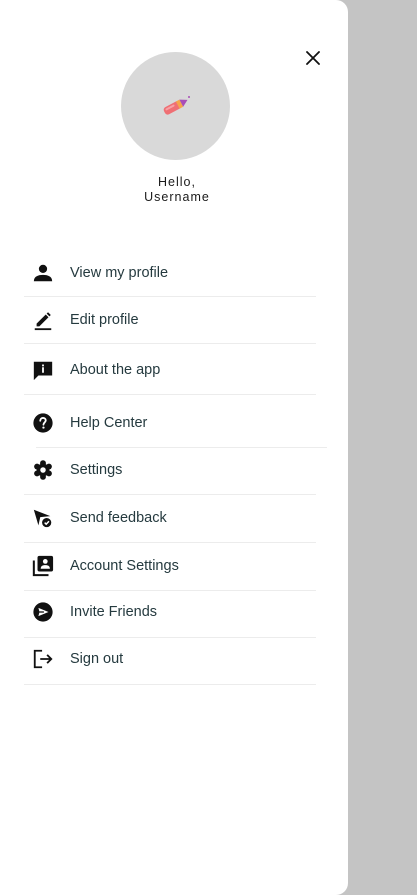 This screenshot has height=895, width=417. I want to click on menu-item-label: About the app, so click(115, 370).